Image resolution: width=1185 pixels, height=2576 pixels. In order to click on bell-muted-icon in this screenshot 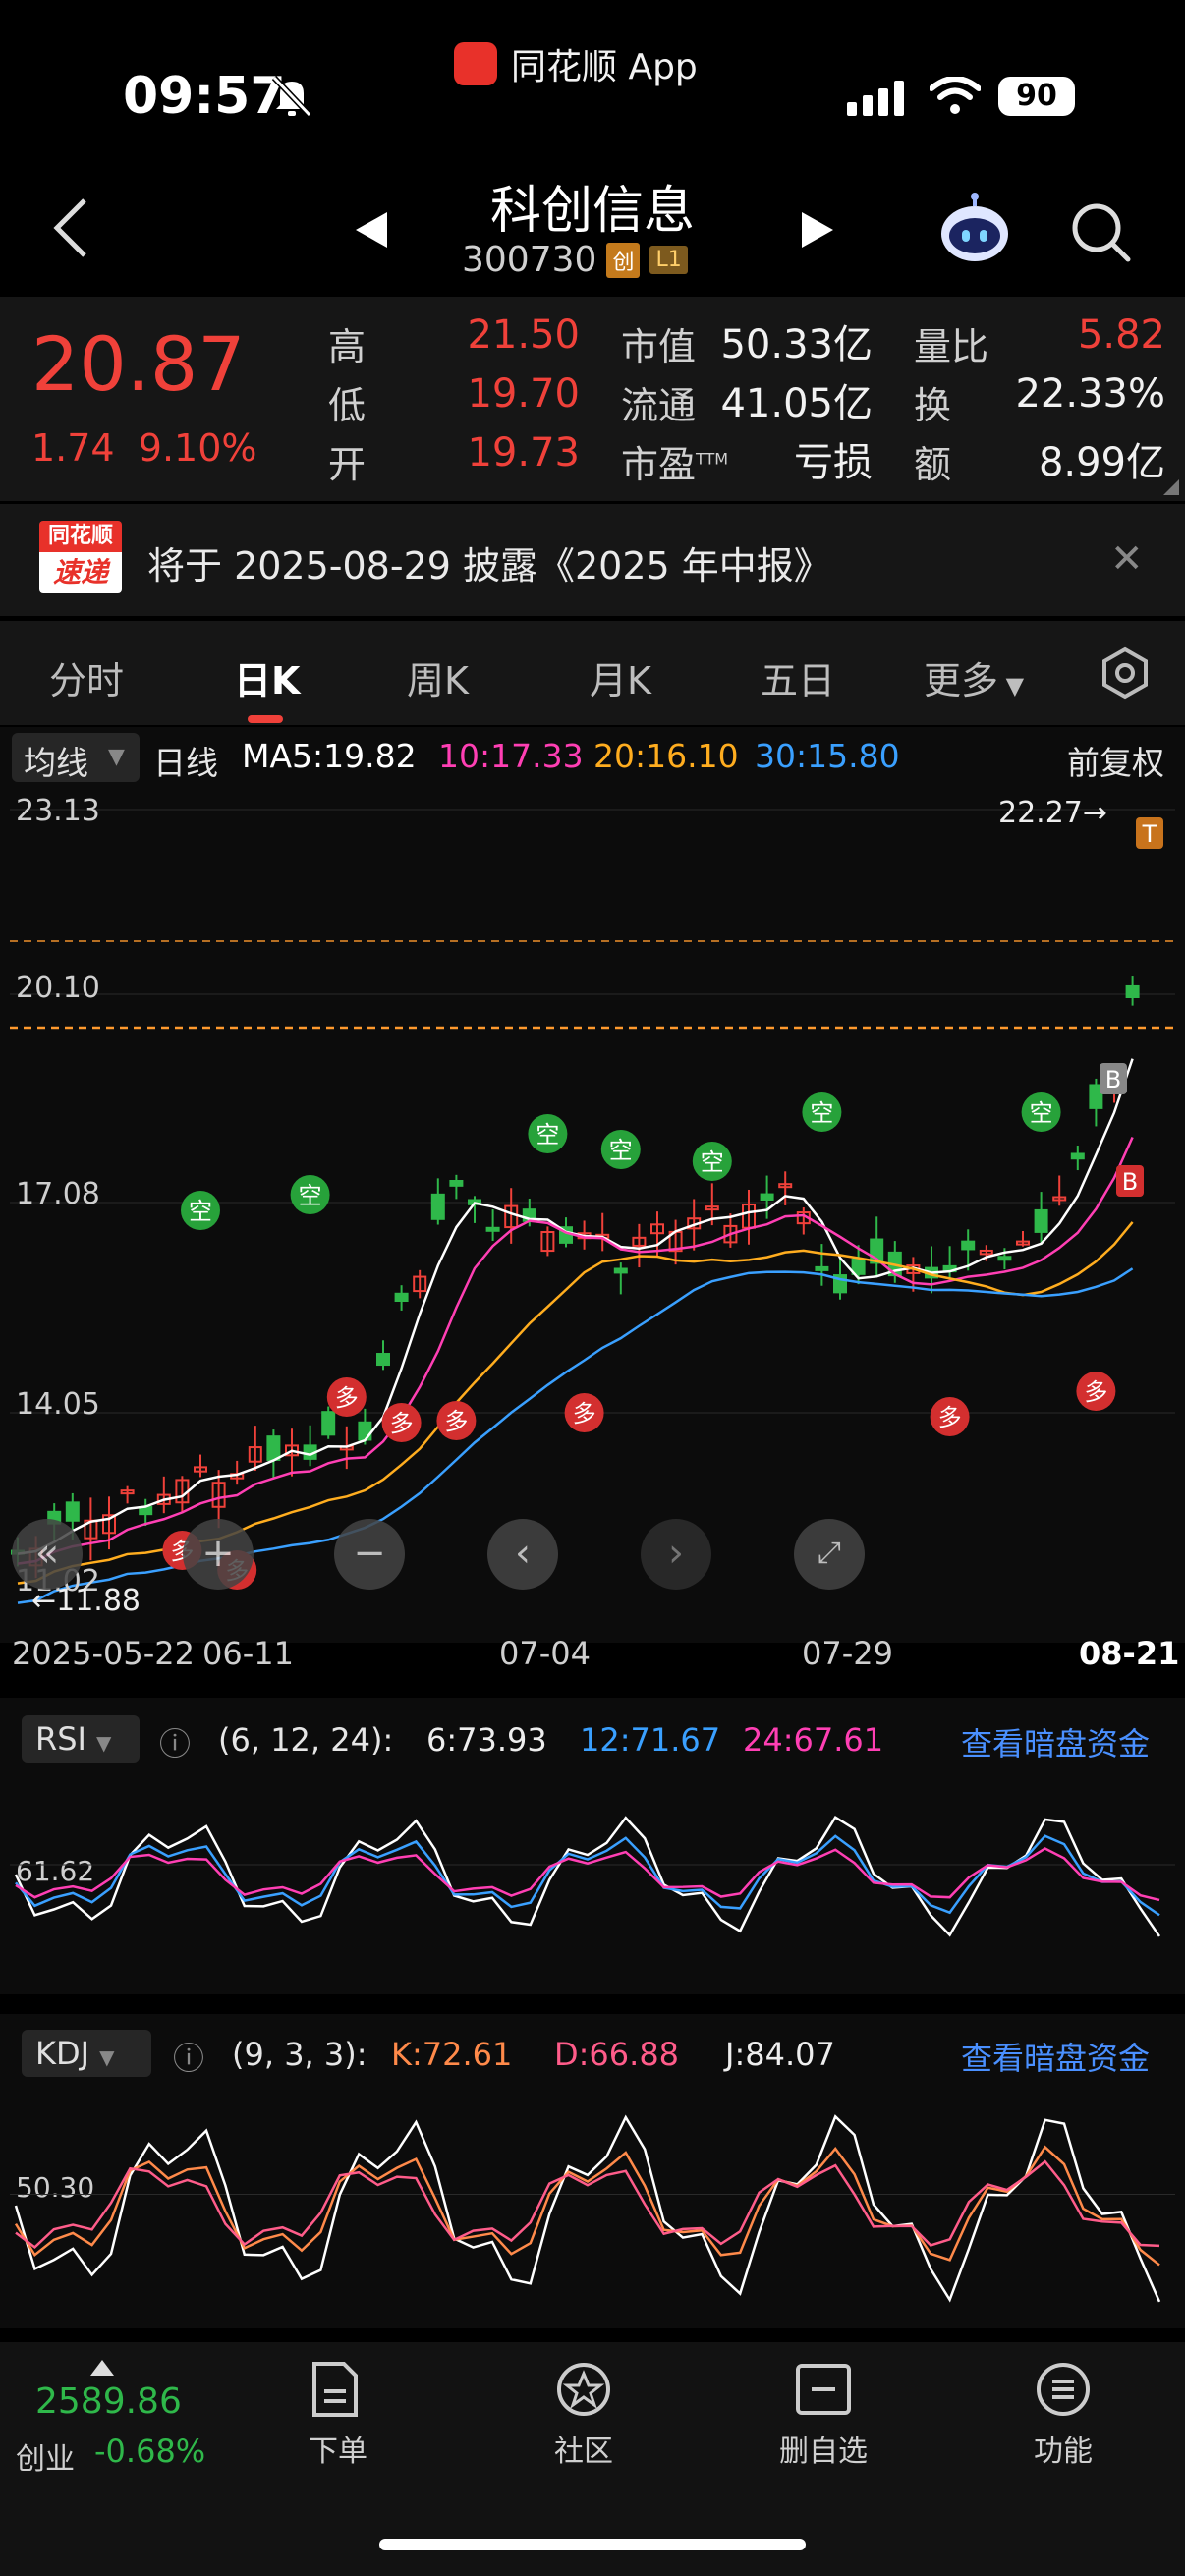, I will do `click(291, 96)`.